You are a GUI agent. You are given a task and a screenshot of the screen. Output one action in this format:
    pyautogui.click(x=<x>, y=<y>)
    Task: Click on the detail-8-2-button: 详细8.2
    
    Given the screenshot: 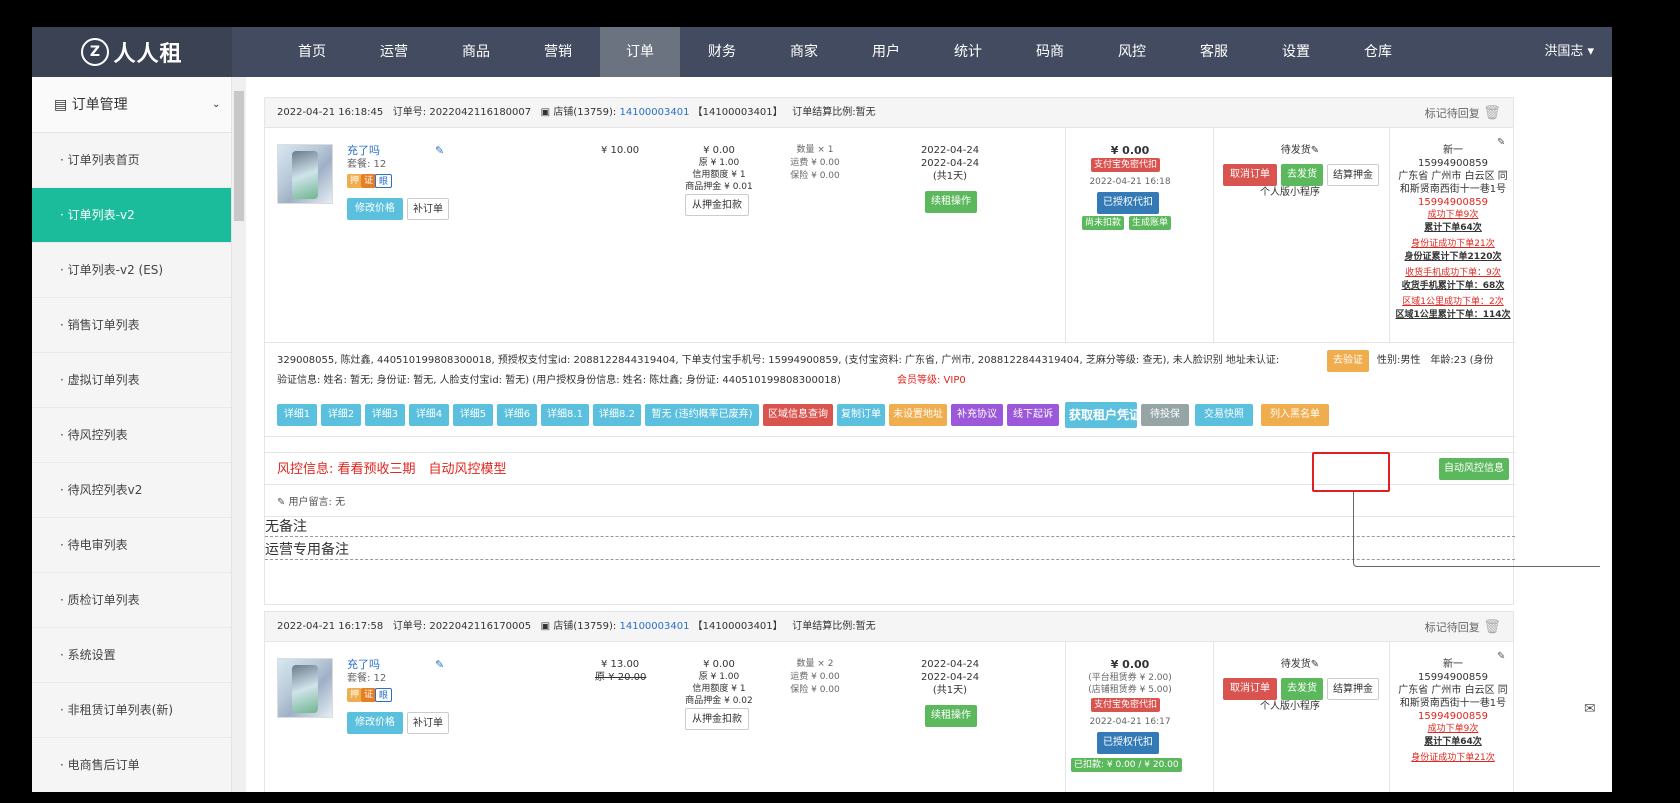 What is the action you would take?
    pyautogui.click(x=617, y=415)
    